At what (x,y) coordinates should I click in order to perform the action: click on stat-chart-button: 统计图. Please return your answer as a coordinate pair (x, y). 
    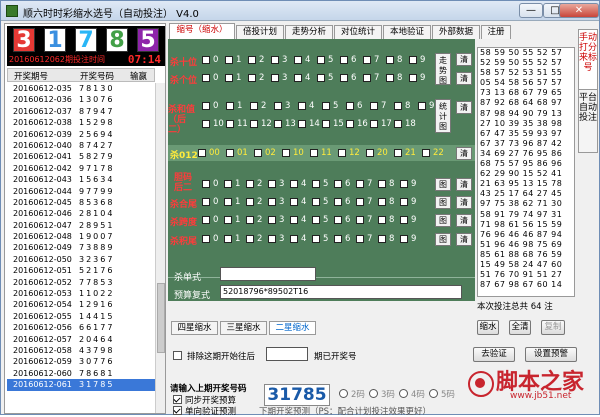
    Looking at the image, I should click on (443, 116).